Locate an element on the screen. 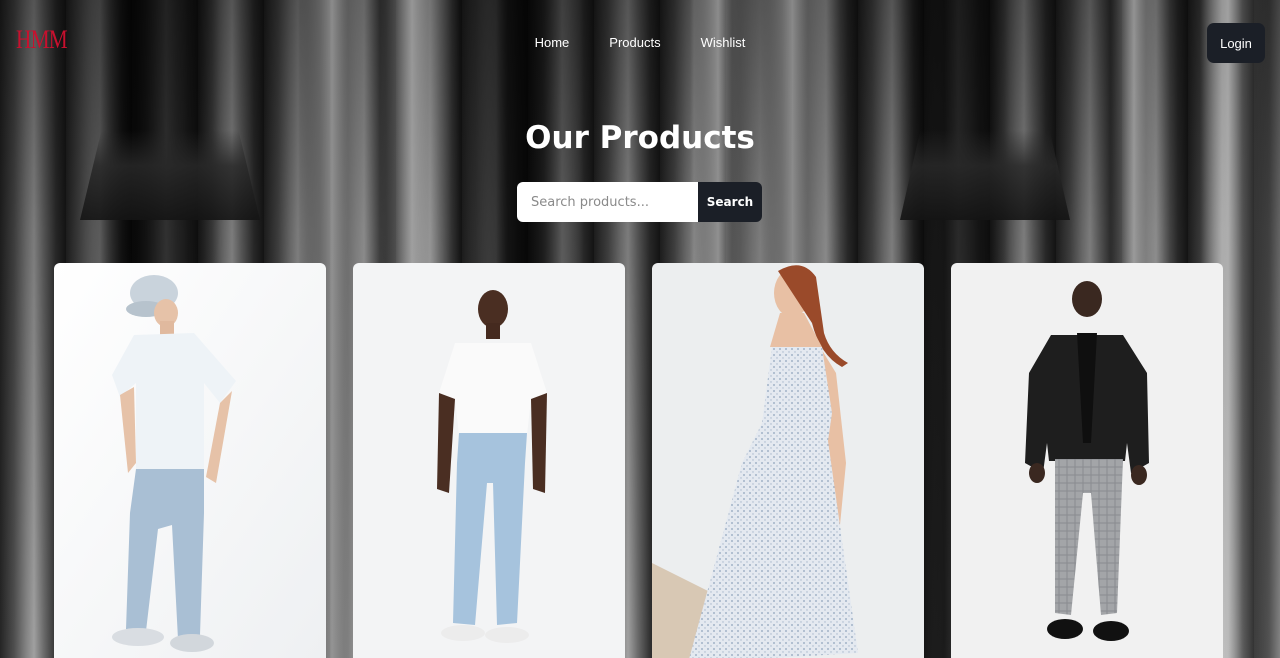 The height and width of the screenshot is (658, 1280). search-input is located at coordinates (607, 202).